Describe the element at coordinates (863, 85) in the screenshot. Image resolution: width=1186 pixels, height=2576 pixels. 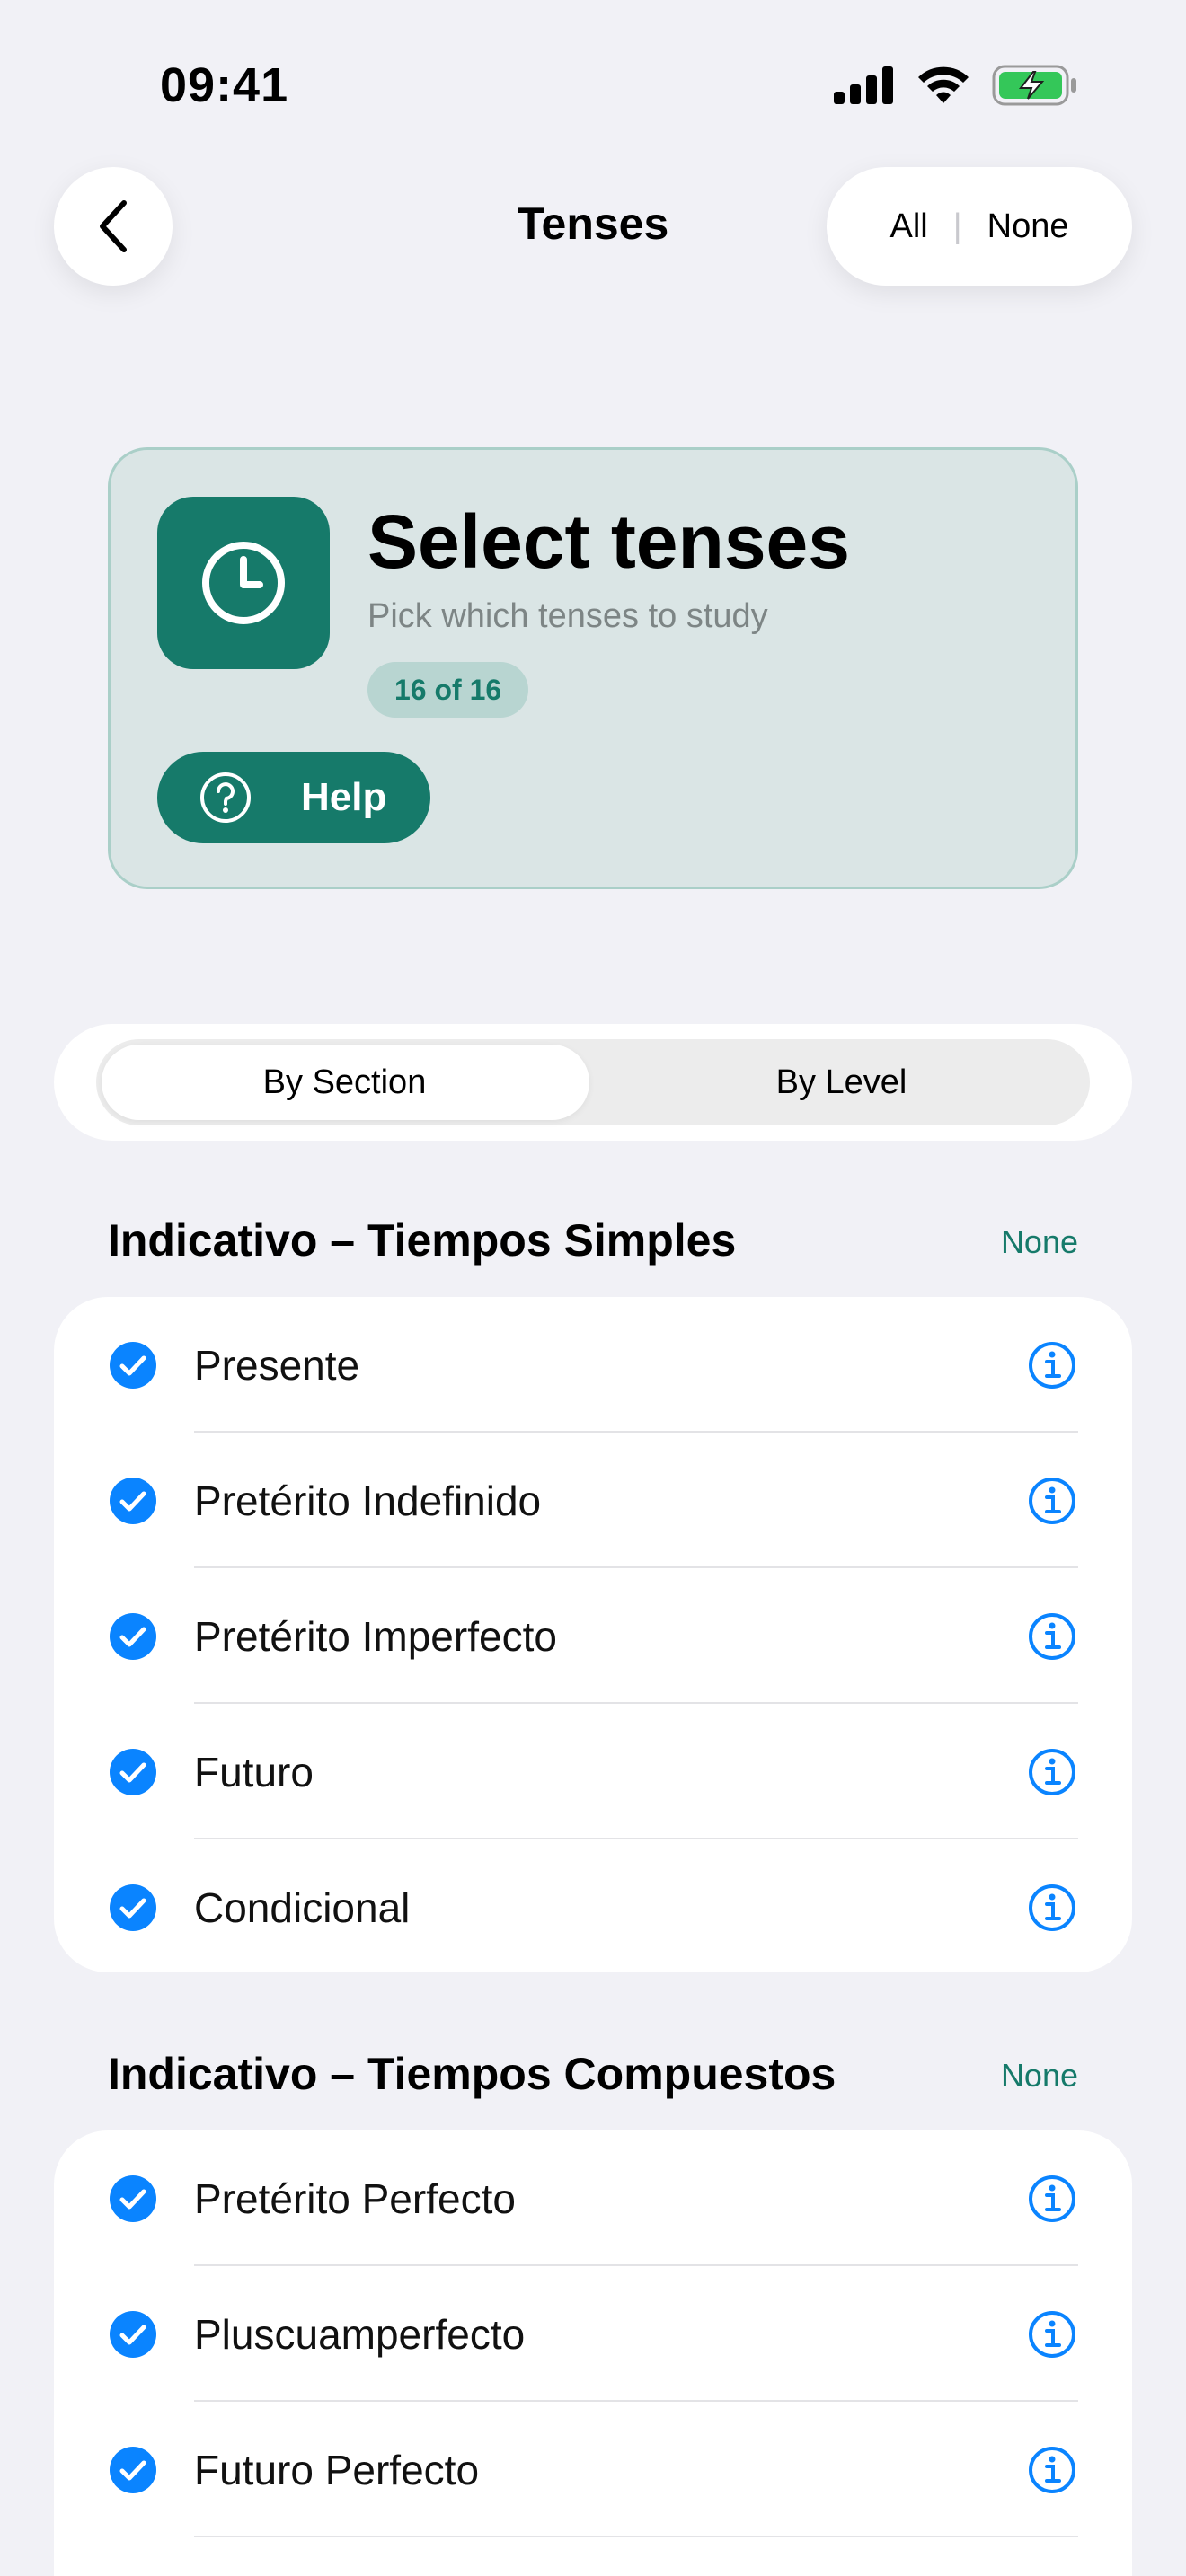
I see `cellular-signal-icon` at that location.